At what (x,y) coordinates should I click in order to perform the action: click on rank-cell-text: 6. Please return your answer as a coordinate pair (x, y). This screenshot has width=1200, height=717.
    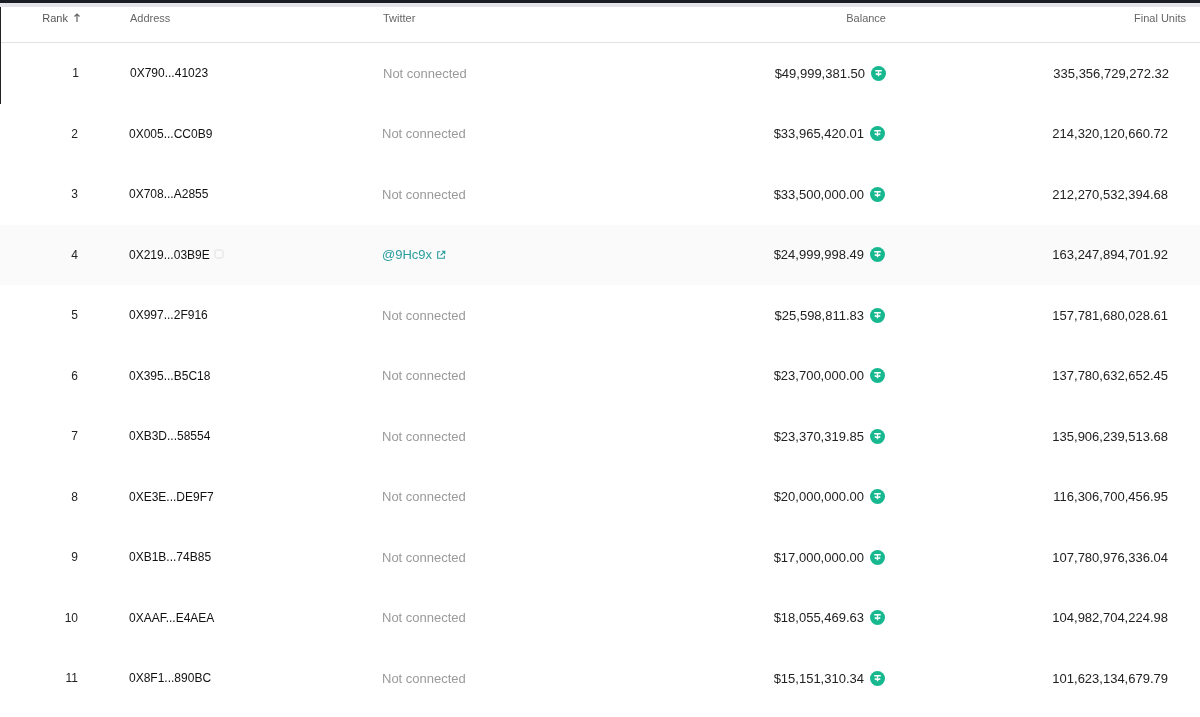
    Looking at the image, I should click on (75, 376).